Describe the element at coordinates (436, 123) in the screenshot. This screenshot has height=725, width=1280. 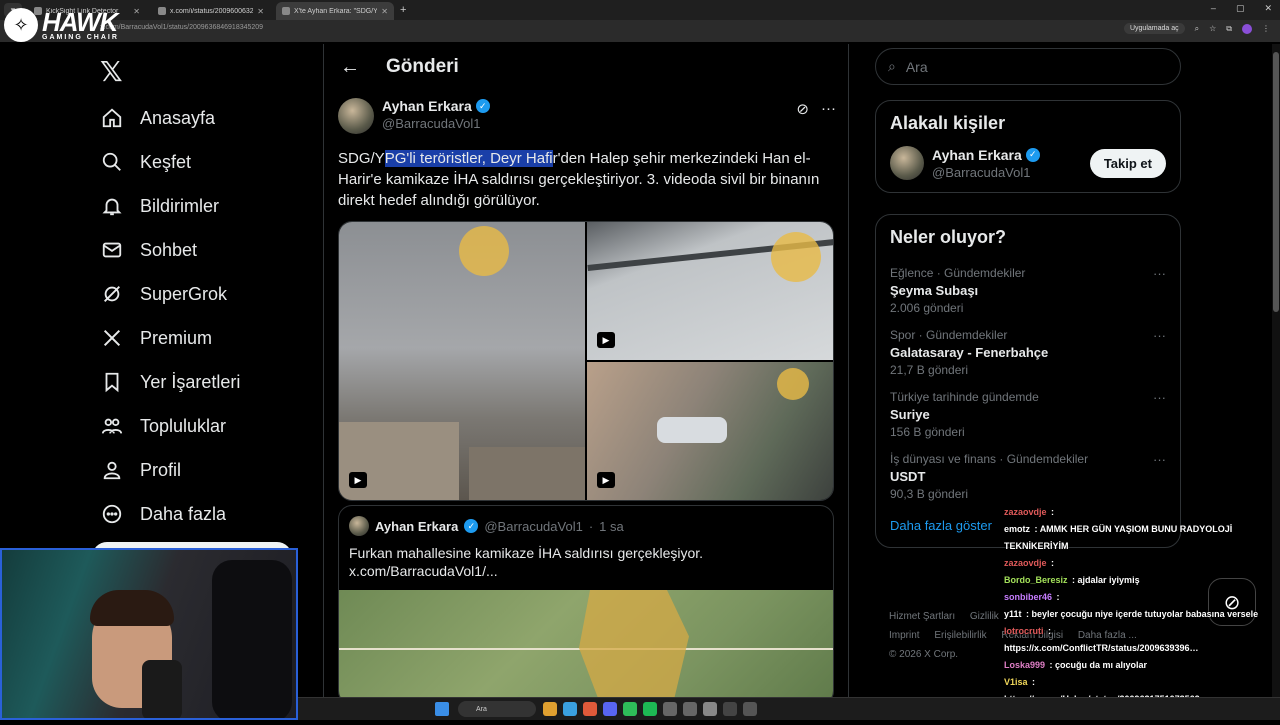
I see `author-handle: @BarracudaVol1` at that location.